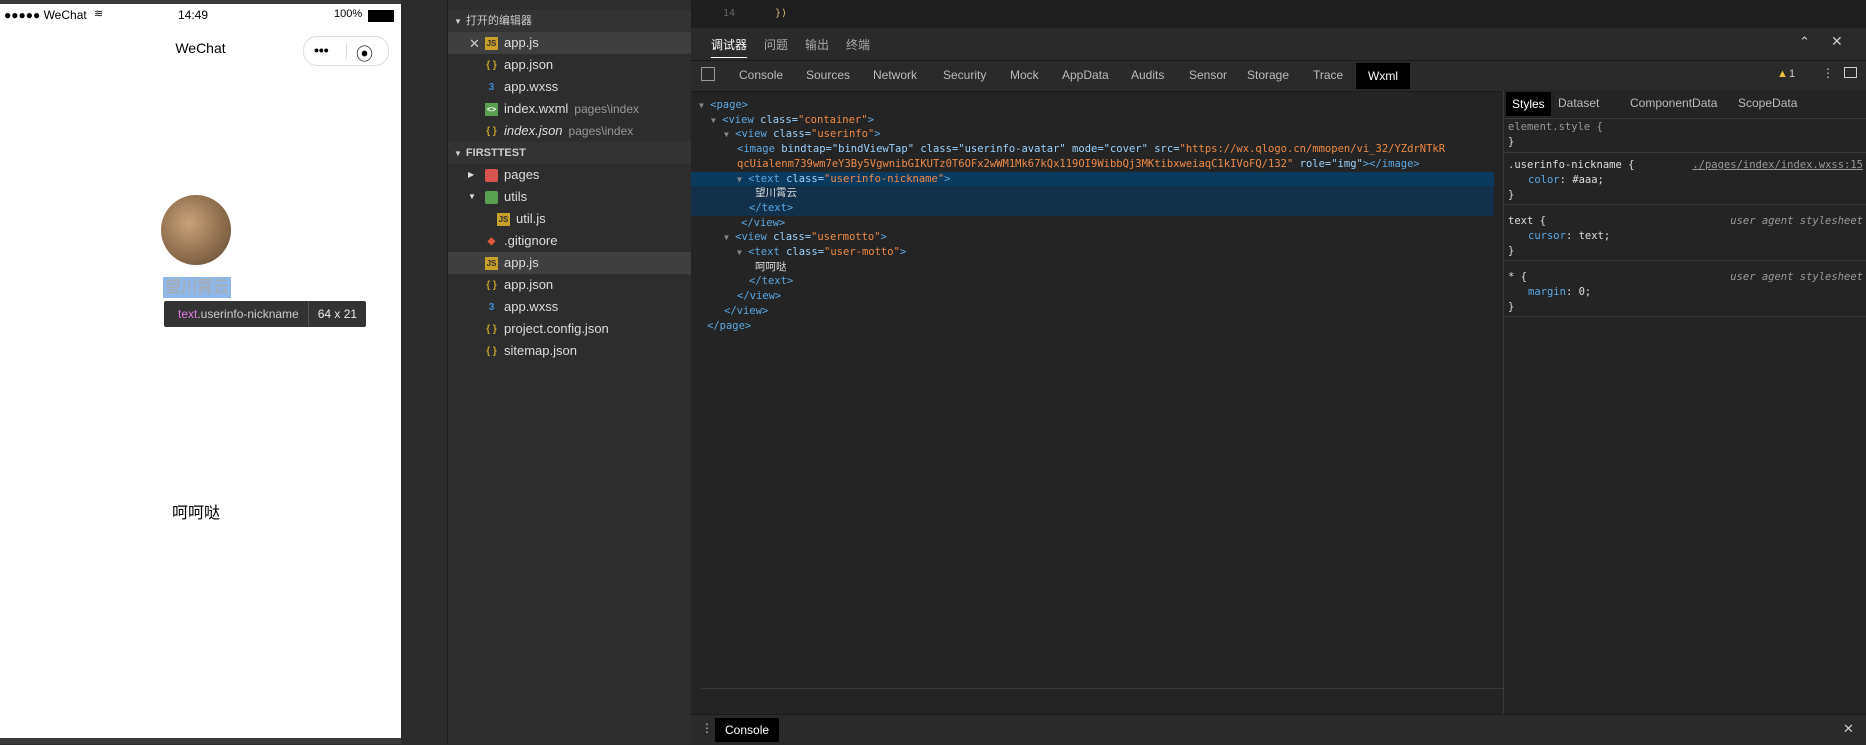 The width and height of the screenshot is (1866, 745). I want to click on tab-output: 输出, so click(817, 44).